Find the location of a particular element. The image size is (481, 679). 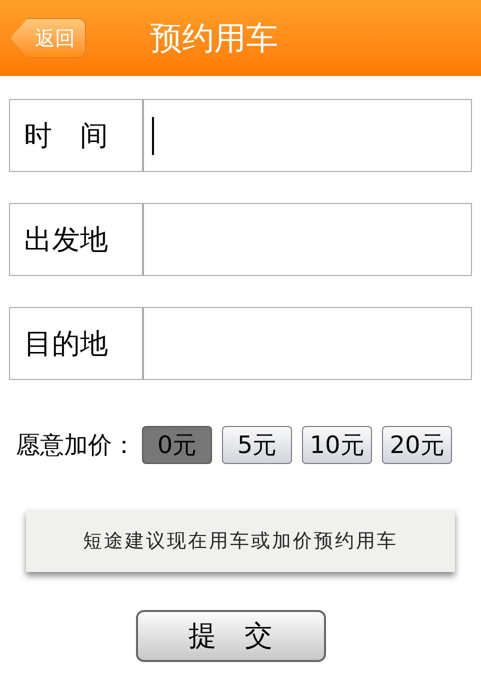

price-option: 20元 is located at coordinates (417, 445).